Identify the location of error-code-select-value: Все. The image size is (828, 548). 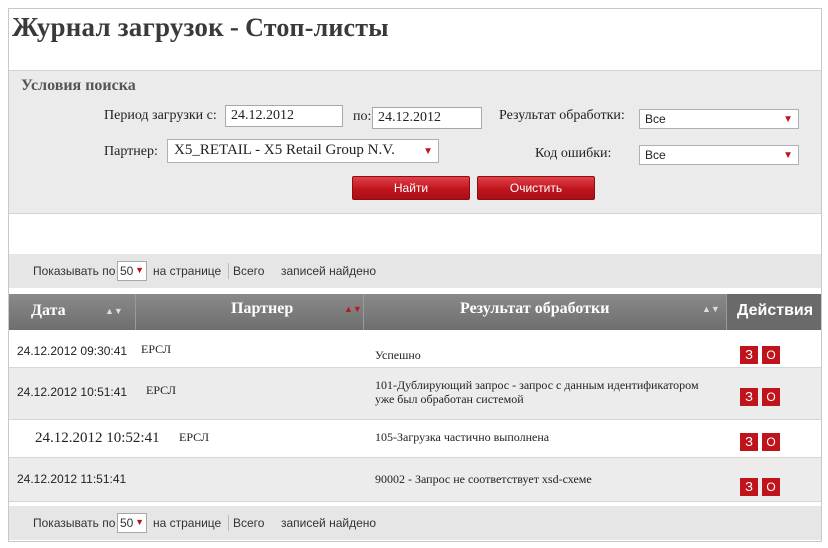
(655, 155).